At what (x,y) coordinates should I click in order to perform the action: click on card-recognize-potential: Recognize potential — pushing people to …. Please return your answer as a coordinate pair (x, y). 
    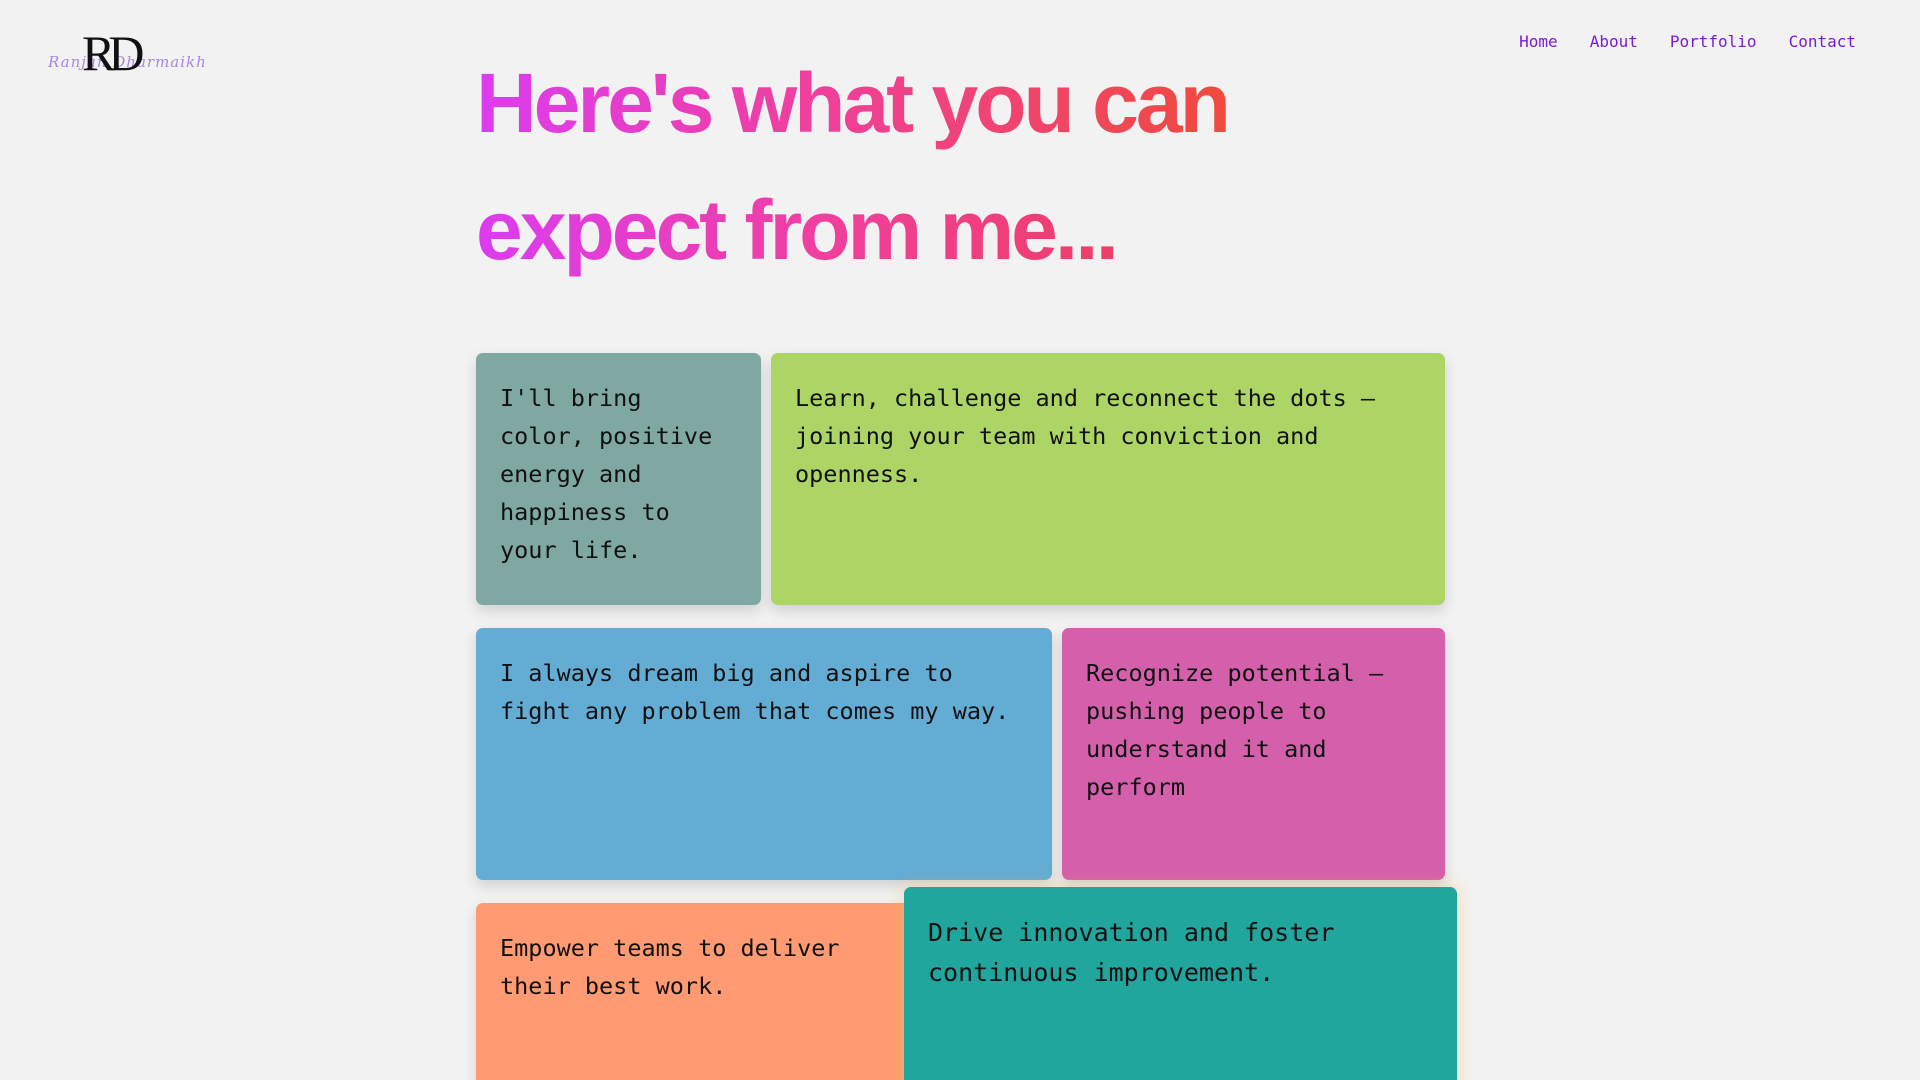
    Looking at the image, I should click on (1253, 754).